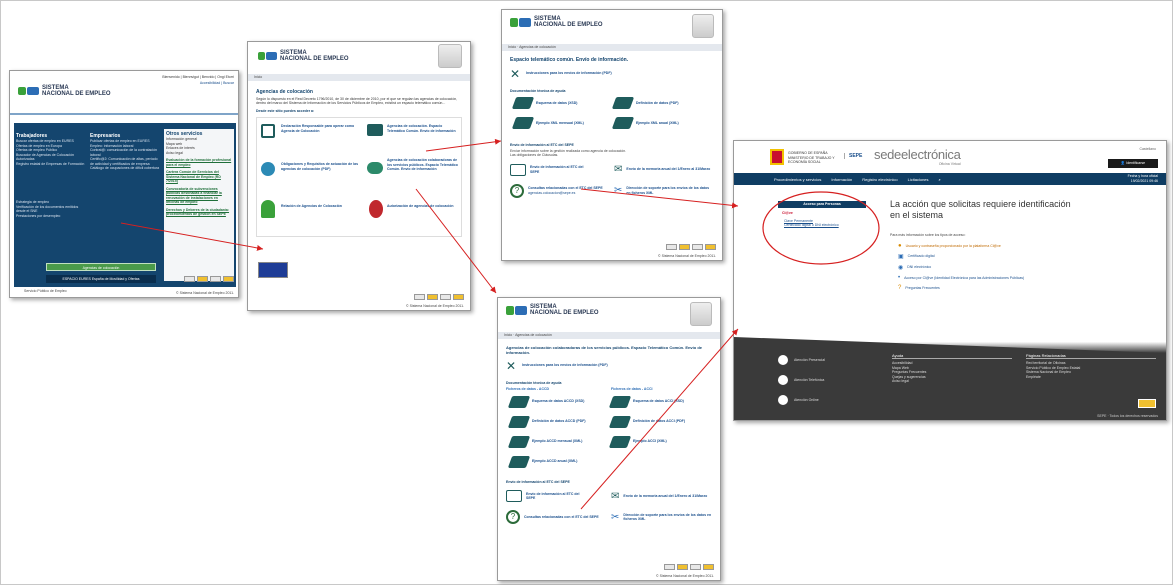 The height and width of the screenshot is (585, 1173). I want to click on doc-link: Ejemplo ACCD anual (XML), so click(554, 461).